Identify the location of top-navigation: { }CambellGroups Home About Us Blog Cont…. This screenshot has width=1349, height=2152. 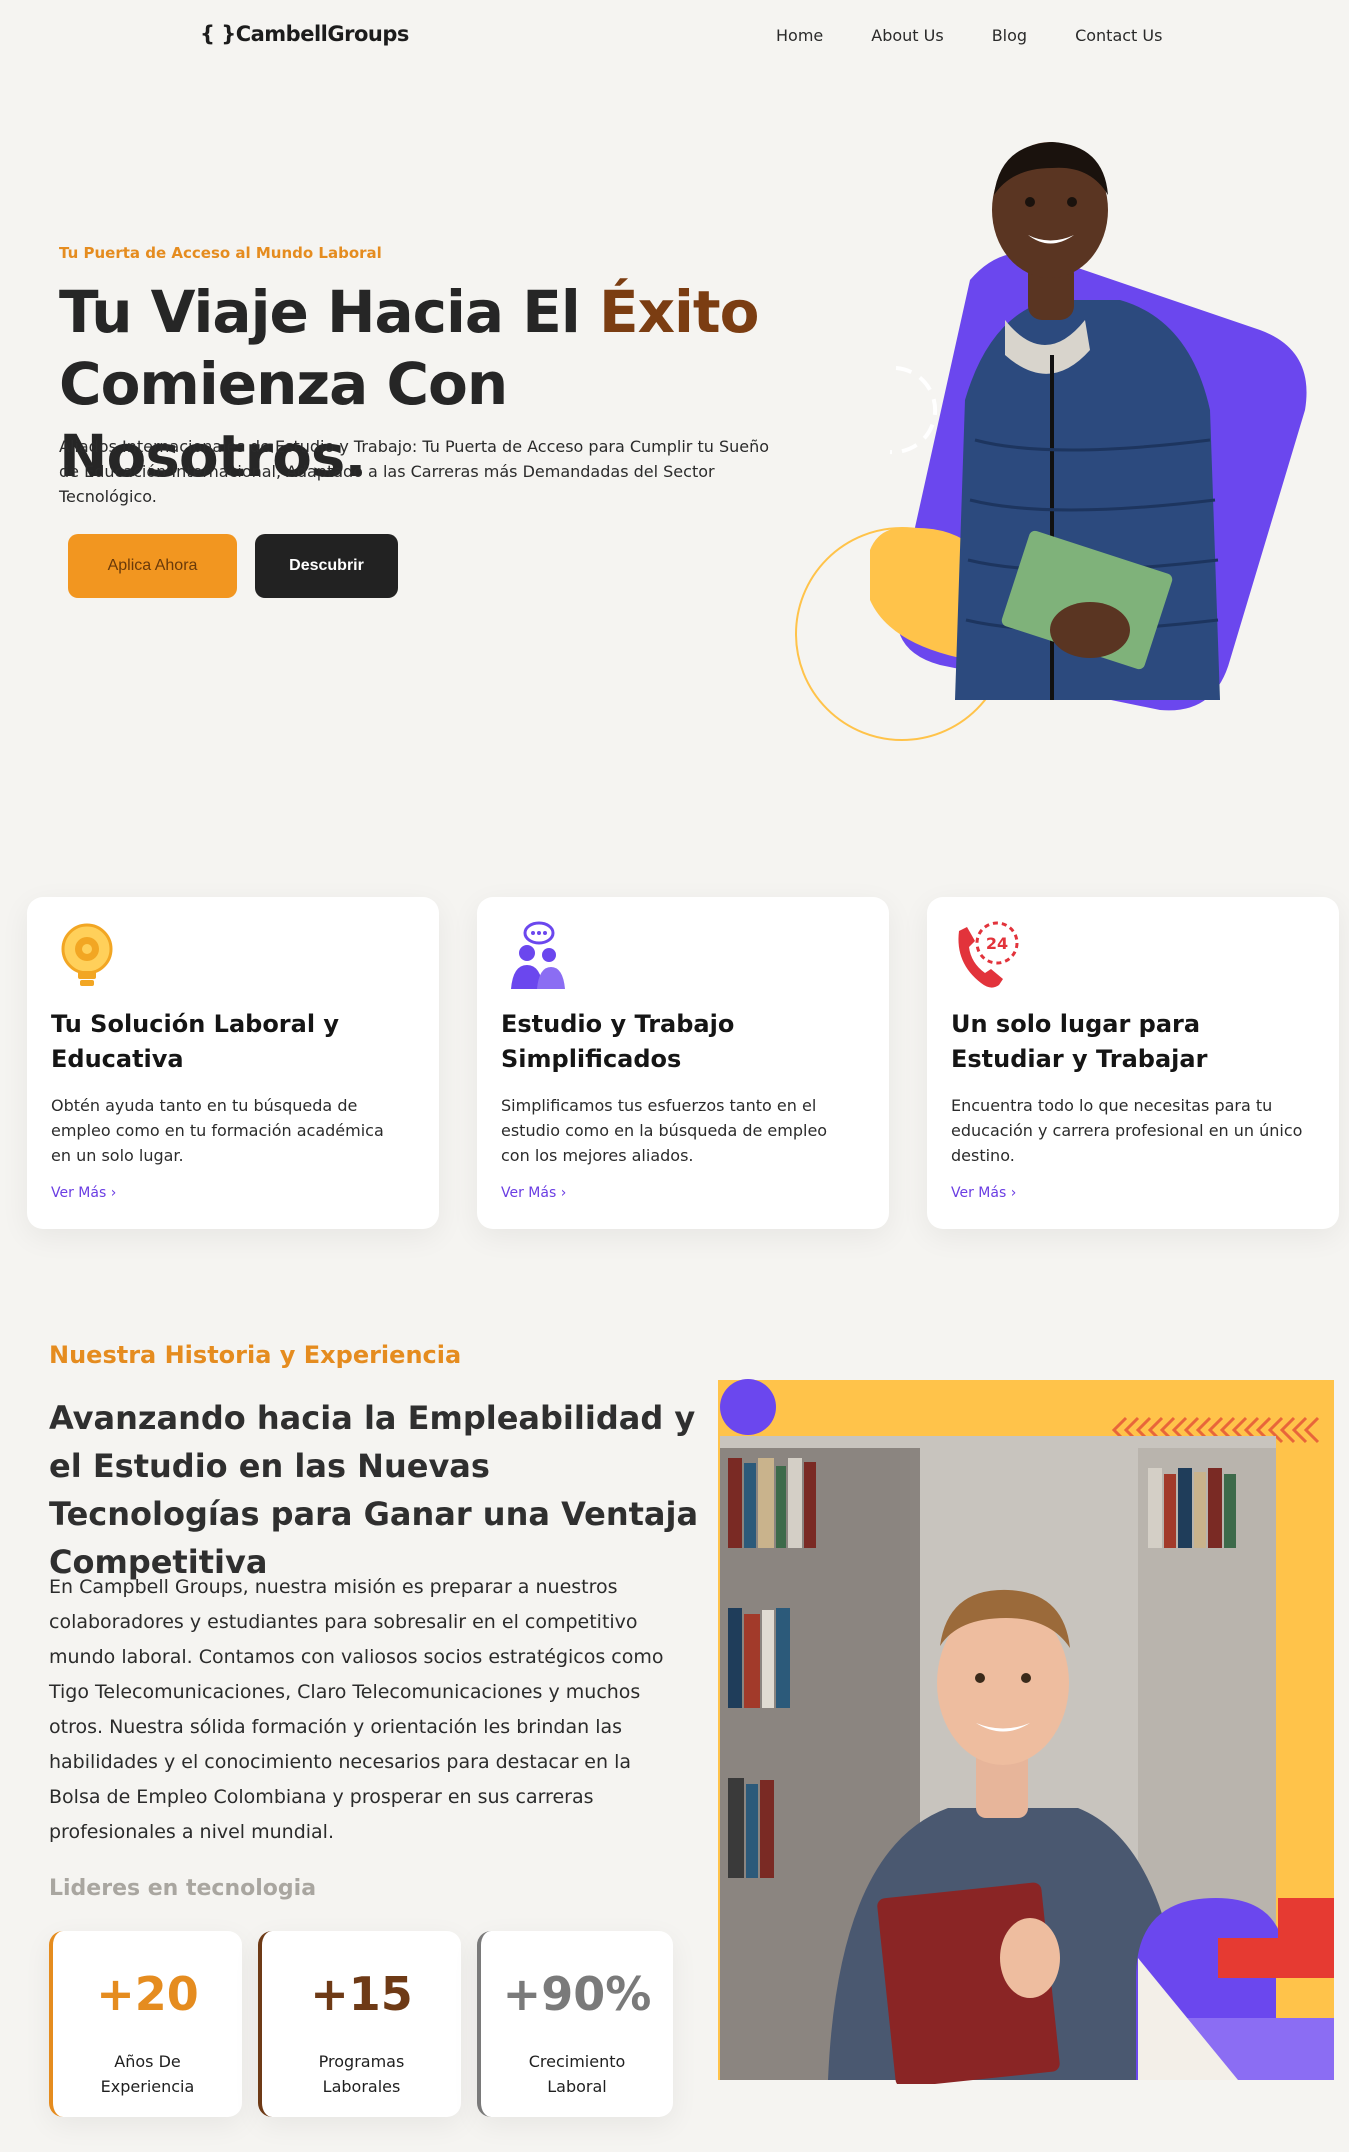
(674, 36).